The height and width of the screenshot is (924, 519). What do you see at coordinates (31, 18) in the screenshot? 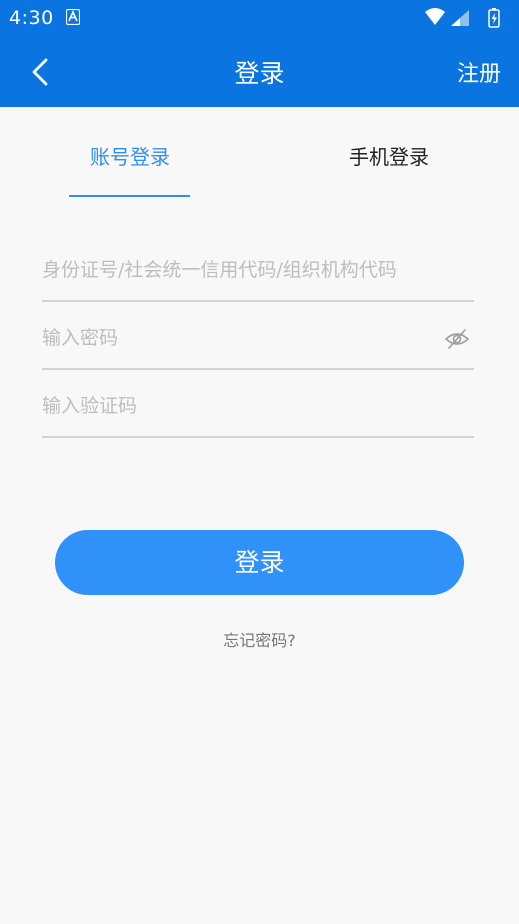
I see `status-time: 4:30` at bounding box center [31, 18].